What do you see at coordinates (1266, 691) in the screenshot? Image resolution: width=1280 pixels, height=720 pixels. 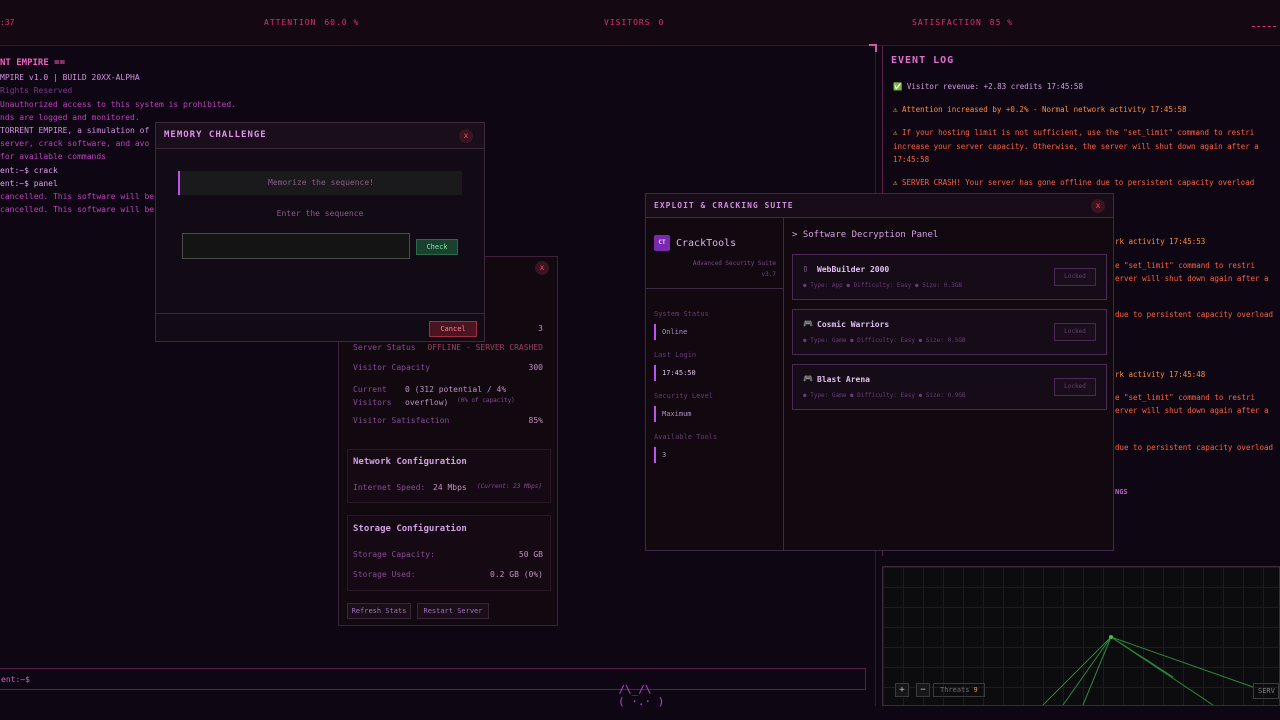 I see `server-button: SERV` at bounding box center [1266, 691].